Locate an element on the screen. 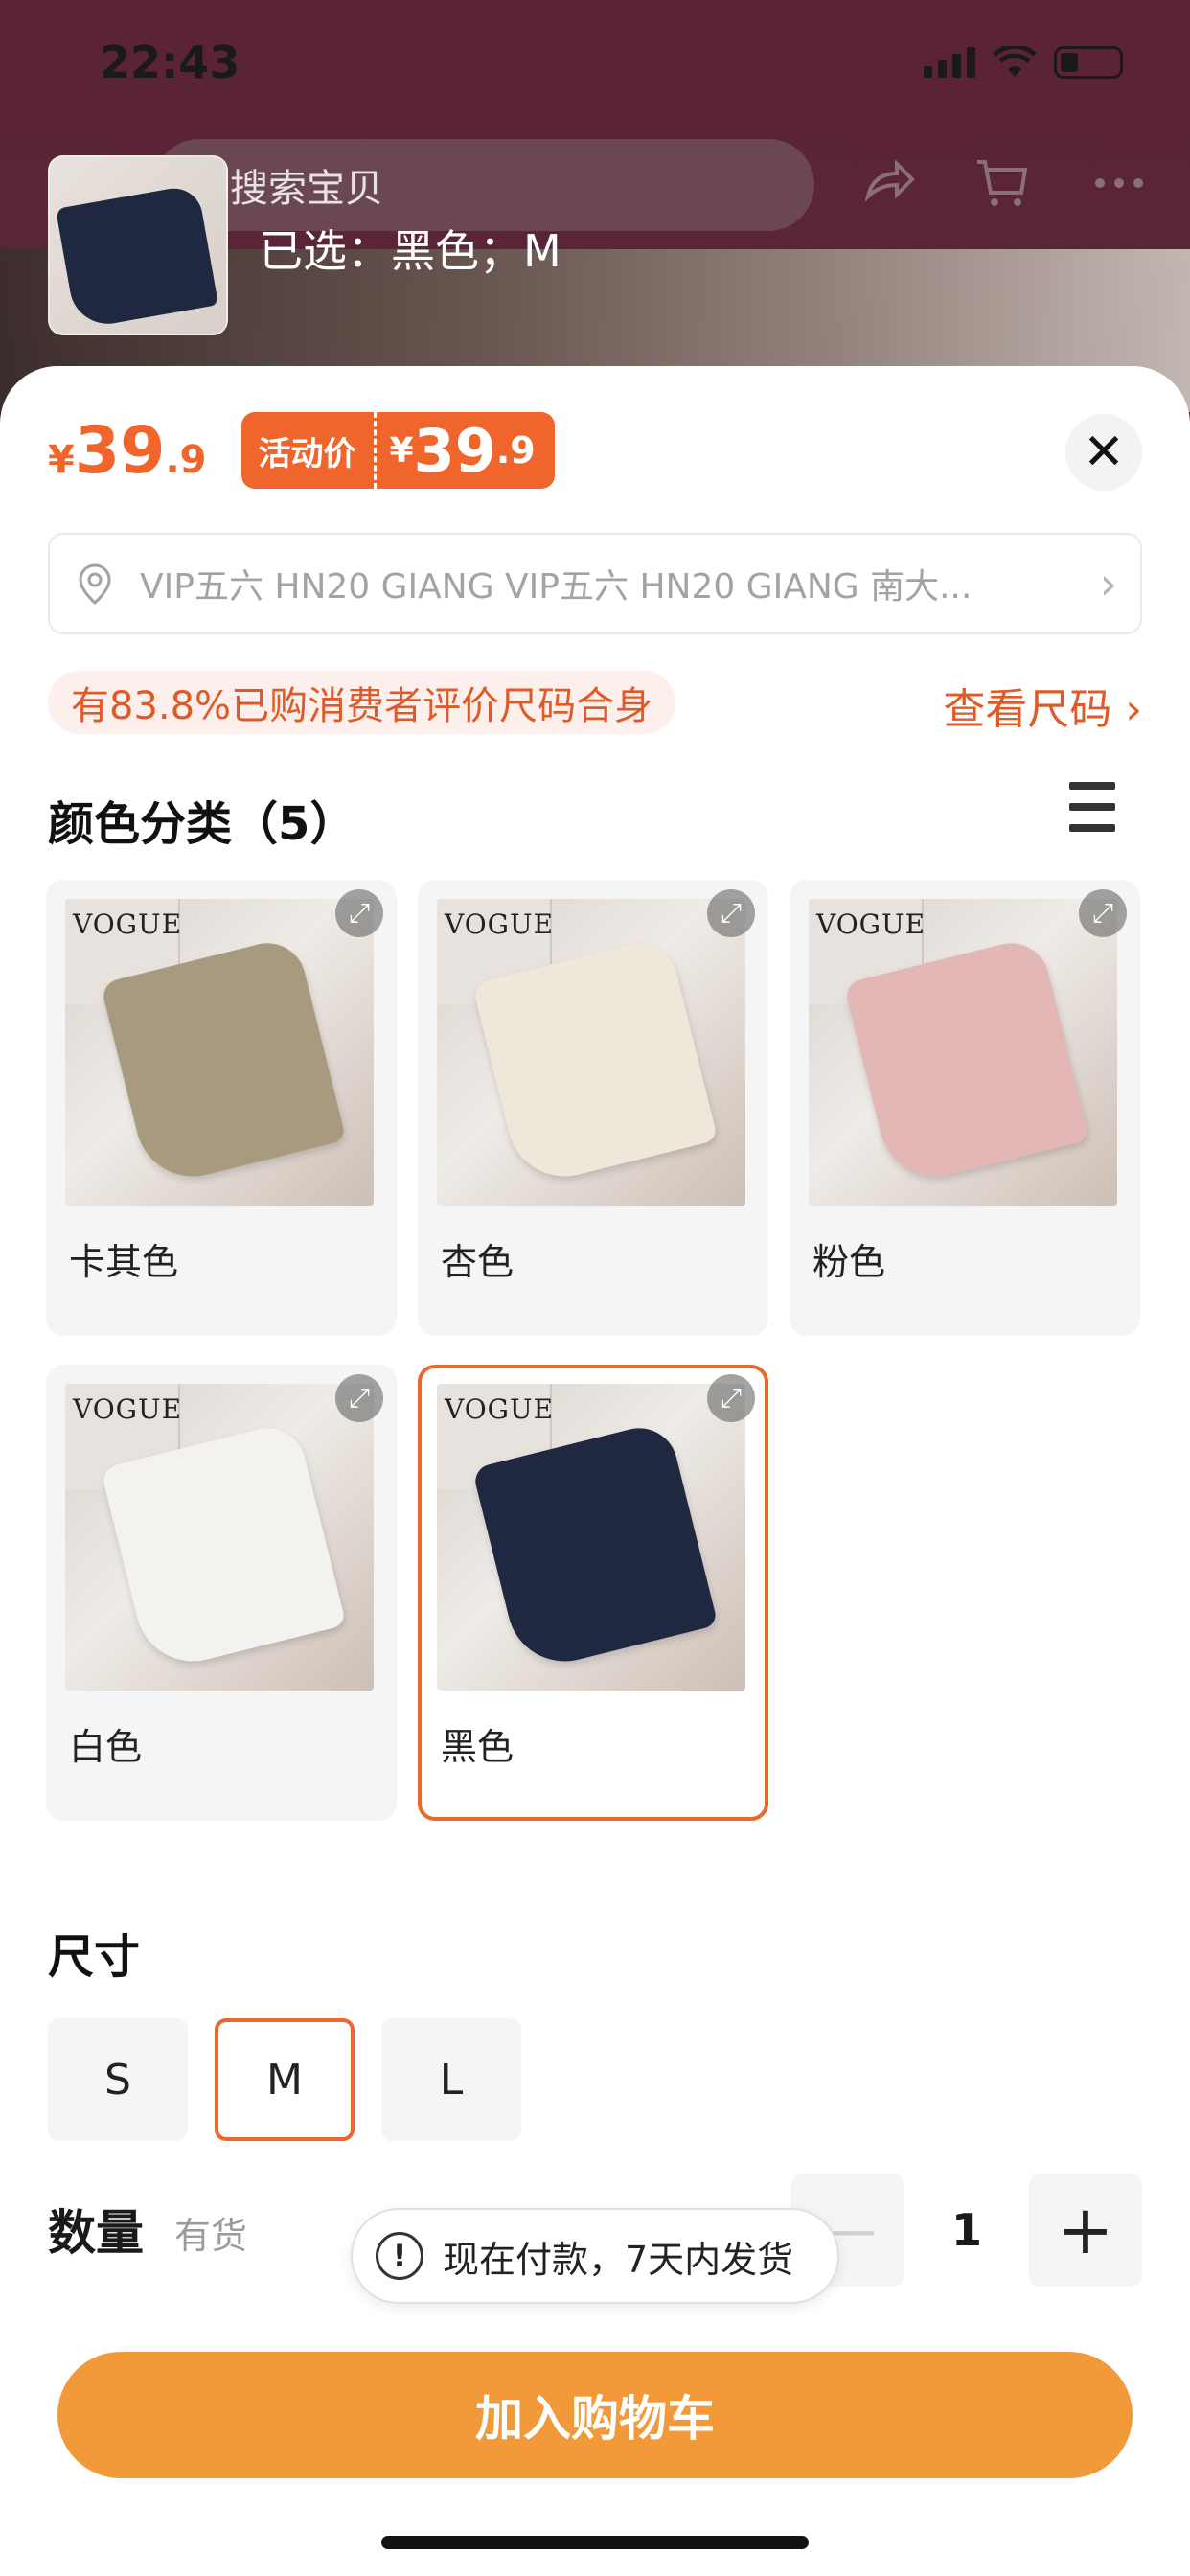 The width and height of the screenshot is (1190, 2576). shipping-toast: ! 现在付款，7天内发货 is located at coordinates (595, 2256).